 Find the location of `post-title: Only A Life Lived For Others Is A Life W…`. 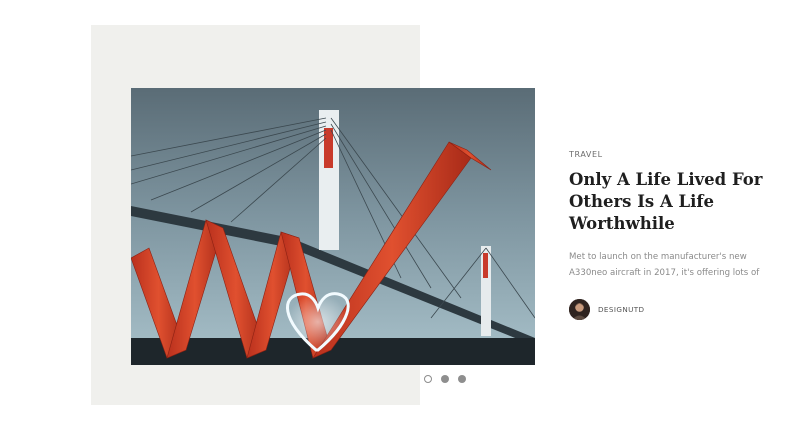

post-title: Only A Life Lived For Others Is A Life W… is located at coordinates (674, 202).